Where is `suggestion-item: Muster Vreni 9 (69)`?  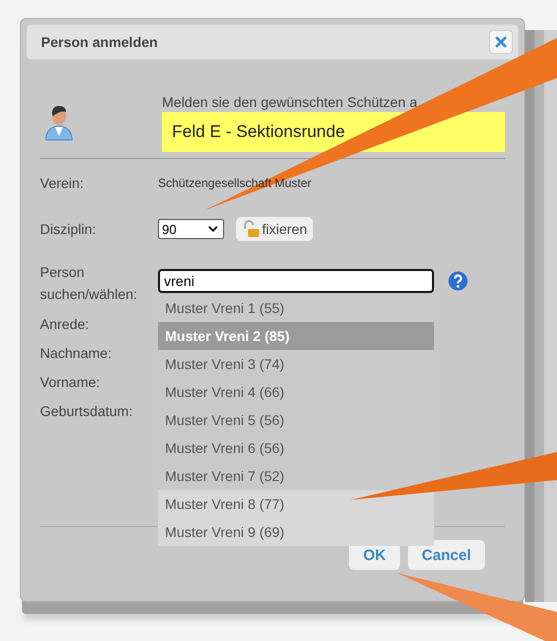 suggestion-item: Muster Vreni 9 (69) is located at coordinates (296, 532).